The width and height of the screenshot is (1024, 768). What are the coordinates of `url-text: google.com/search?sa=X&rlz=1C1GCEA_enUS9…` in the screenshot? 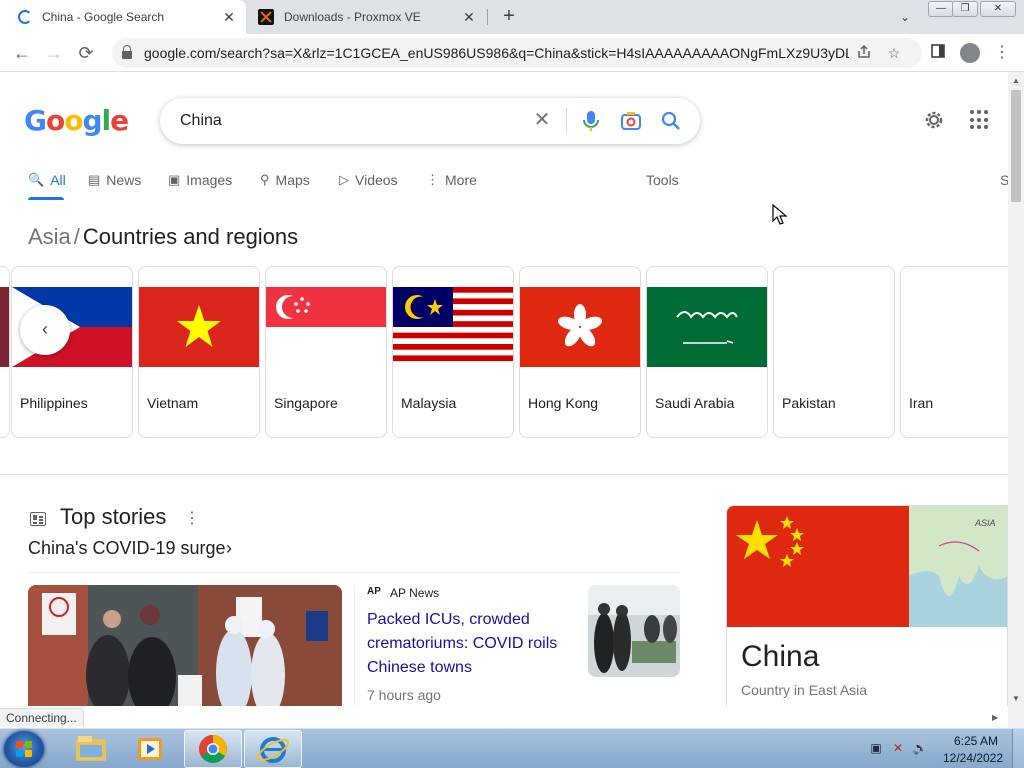 It's located at (496, 53).